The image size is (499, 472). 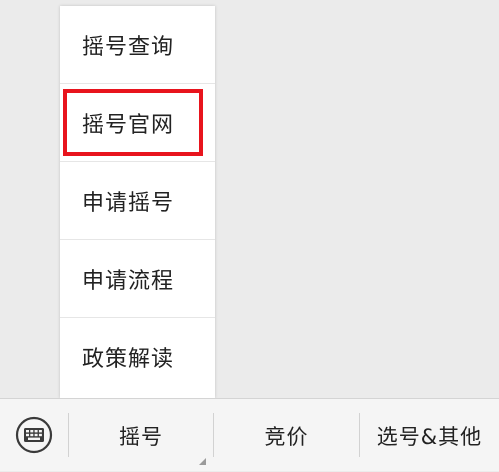 I want to click on menu-item-label: 政策解读, so click(x=128, y=359).